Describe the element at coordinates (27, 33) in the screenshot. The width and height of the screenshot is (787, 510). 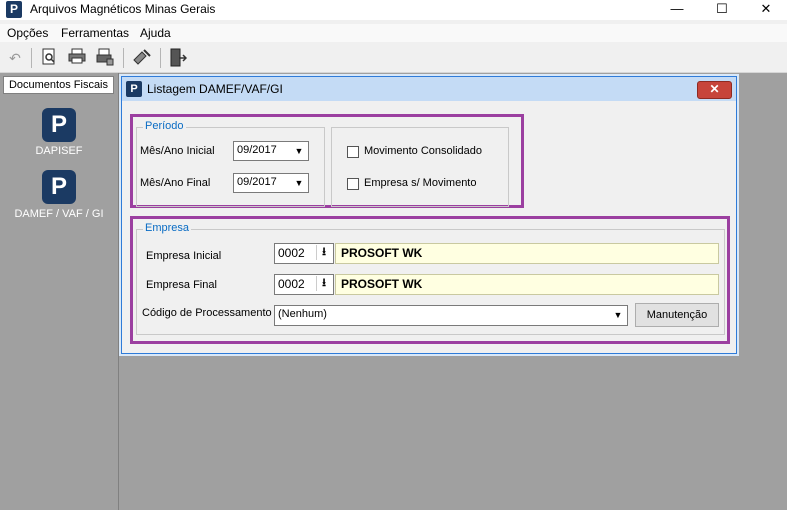
I see `menu-opcoes: Opções` at that location.